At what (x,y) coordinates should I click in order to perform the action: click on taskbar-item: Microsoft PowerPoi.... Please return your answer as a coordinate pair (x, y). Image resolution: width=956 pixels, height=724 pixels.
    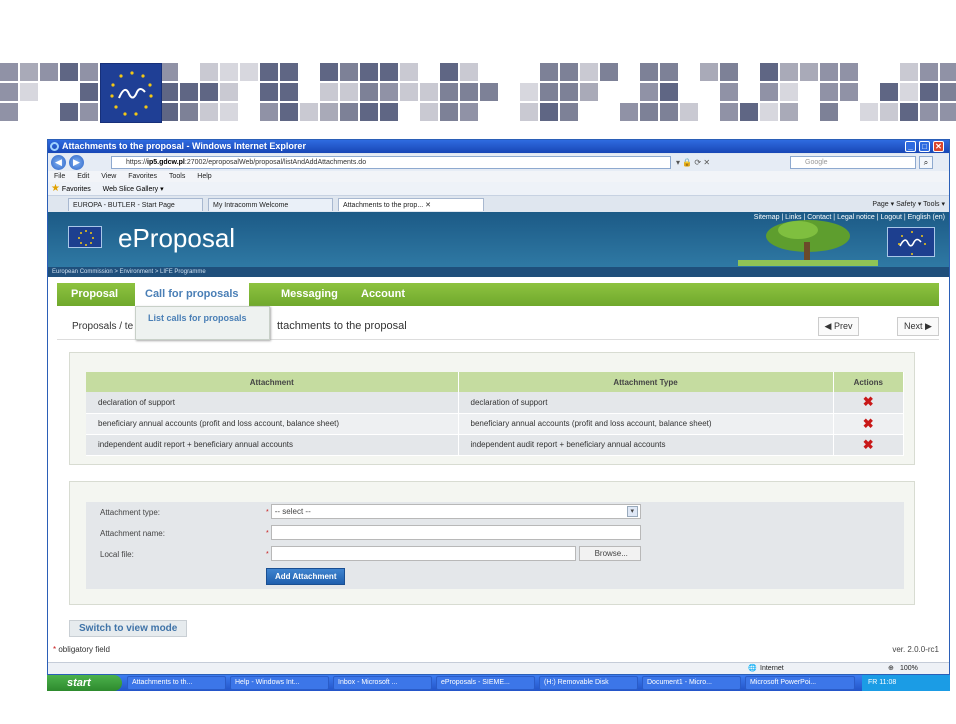
    Looking at the image, I should click on (800, 683).